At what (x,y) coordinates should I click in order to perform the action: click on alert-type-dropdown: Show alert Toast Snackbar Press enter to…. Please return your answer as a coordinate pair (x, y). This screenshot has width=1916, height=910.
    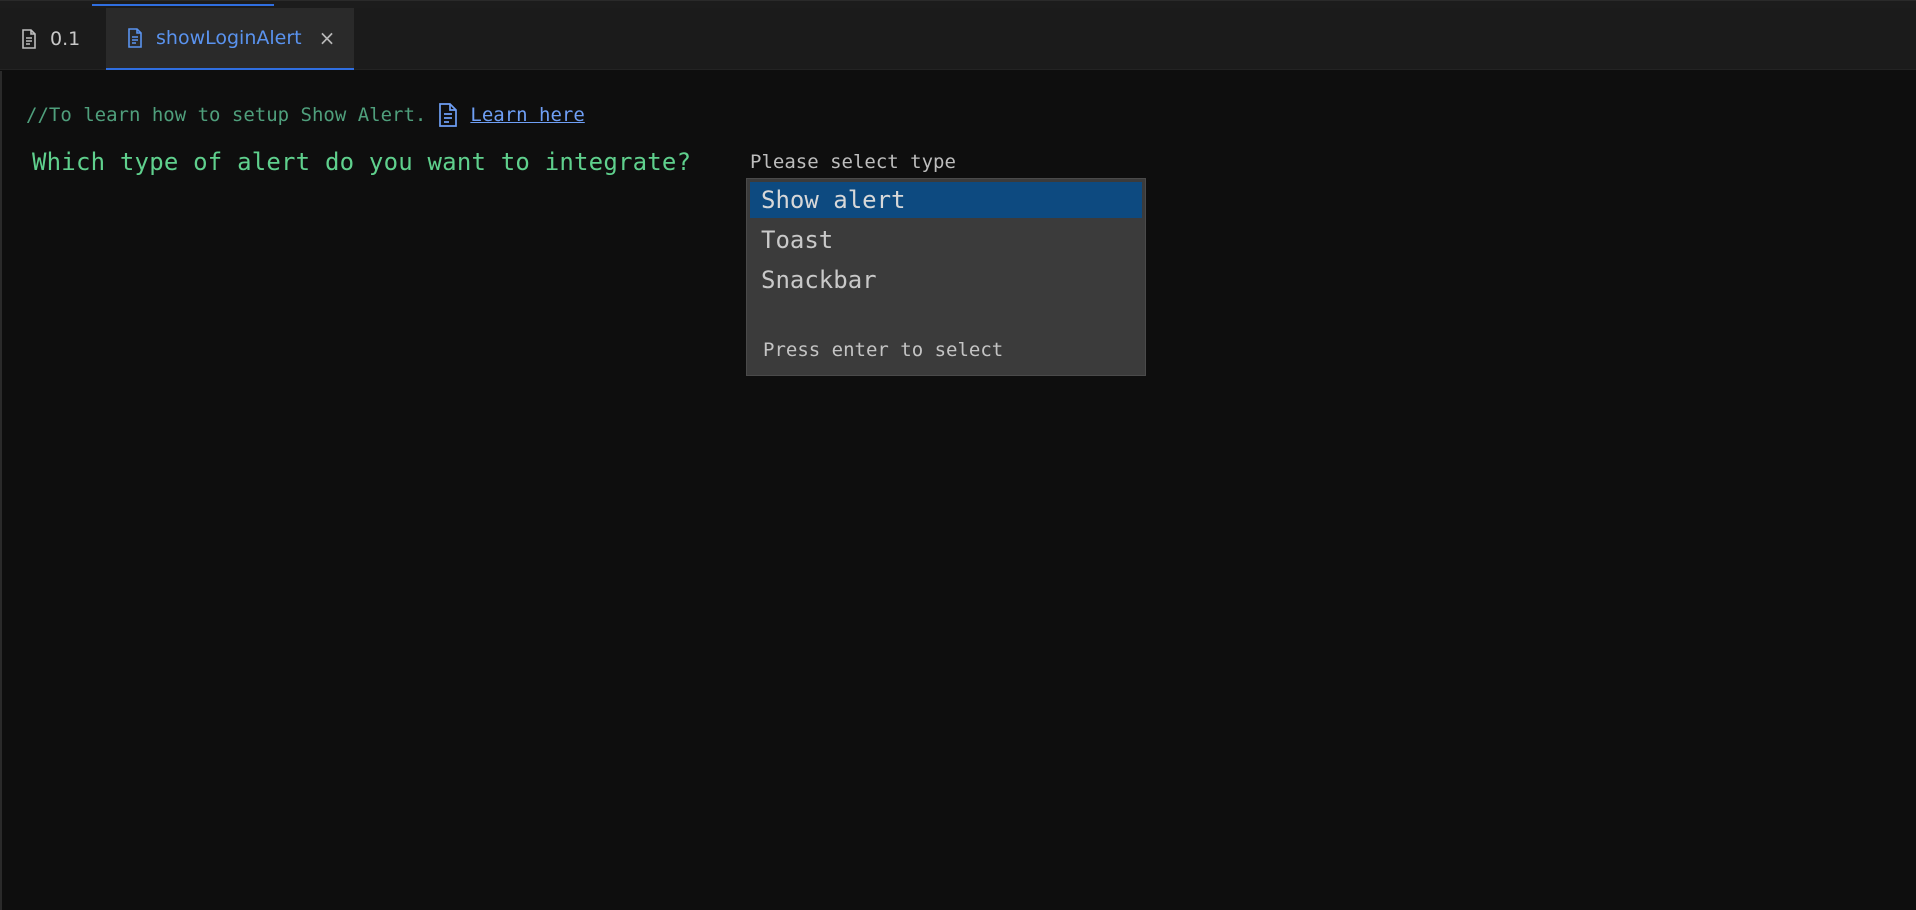
    Looking at the image, I should click on (946, 277).